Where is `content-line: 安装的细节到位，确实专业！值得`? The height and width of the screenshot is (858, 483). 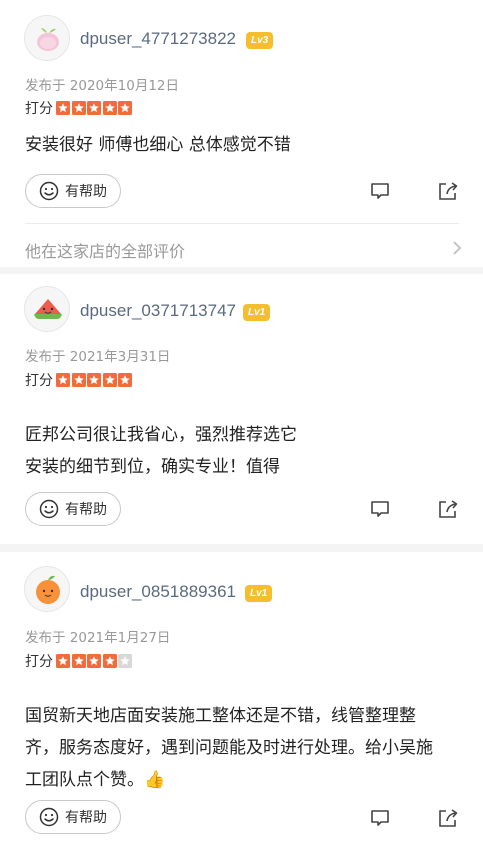
content-line: 安装的细节到位，确实专业！值得 is located at coordinates (152, 467).